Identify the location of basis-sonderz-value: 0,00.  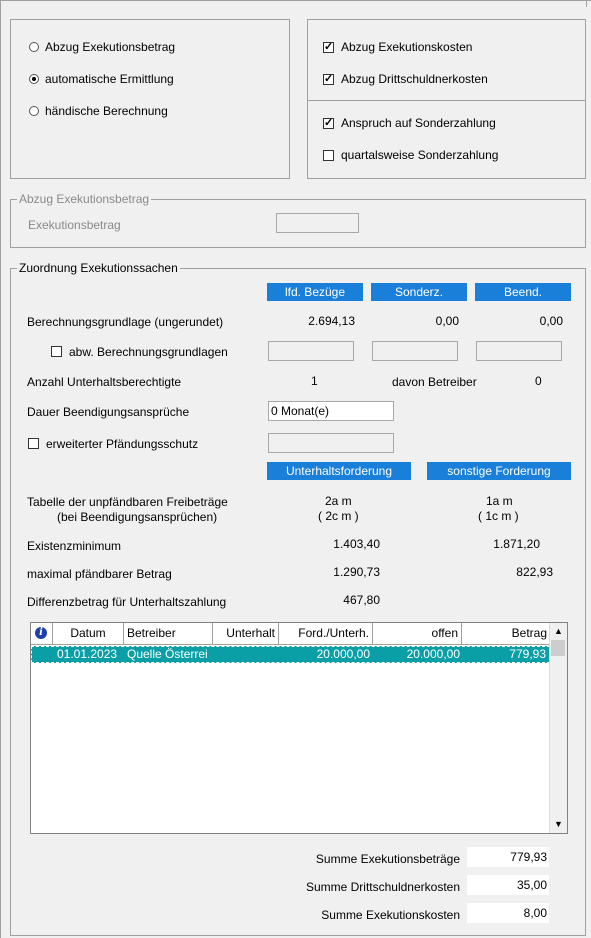
(447, 321).